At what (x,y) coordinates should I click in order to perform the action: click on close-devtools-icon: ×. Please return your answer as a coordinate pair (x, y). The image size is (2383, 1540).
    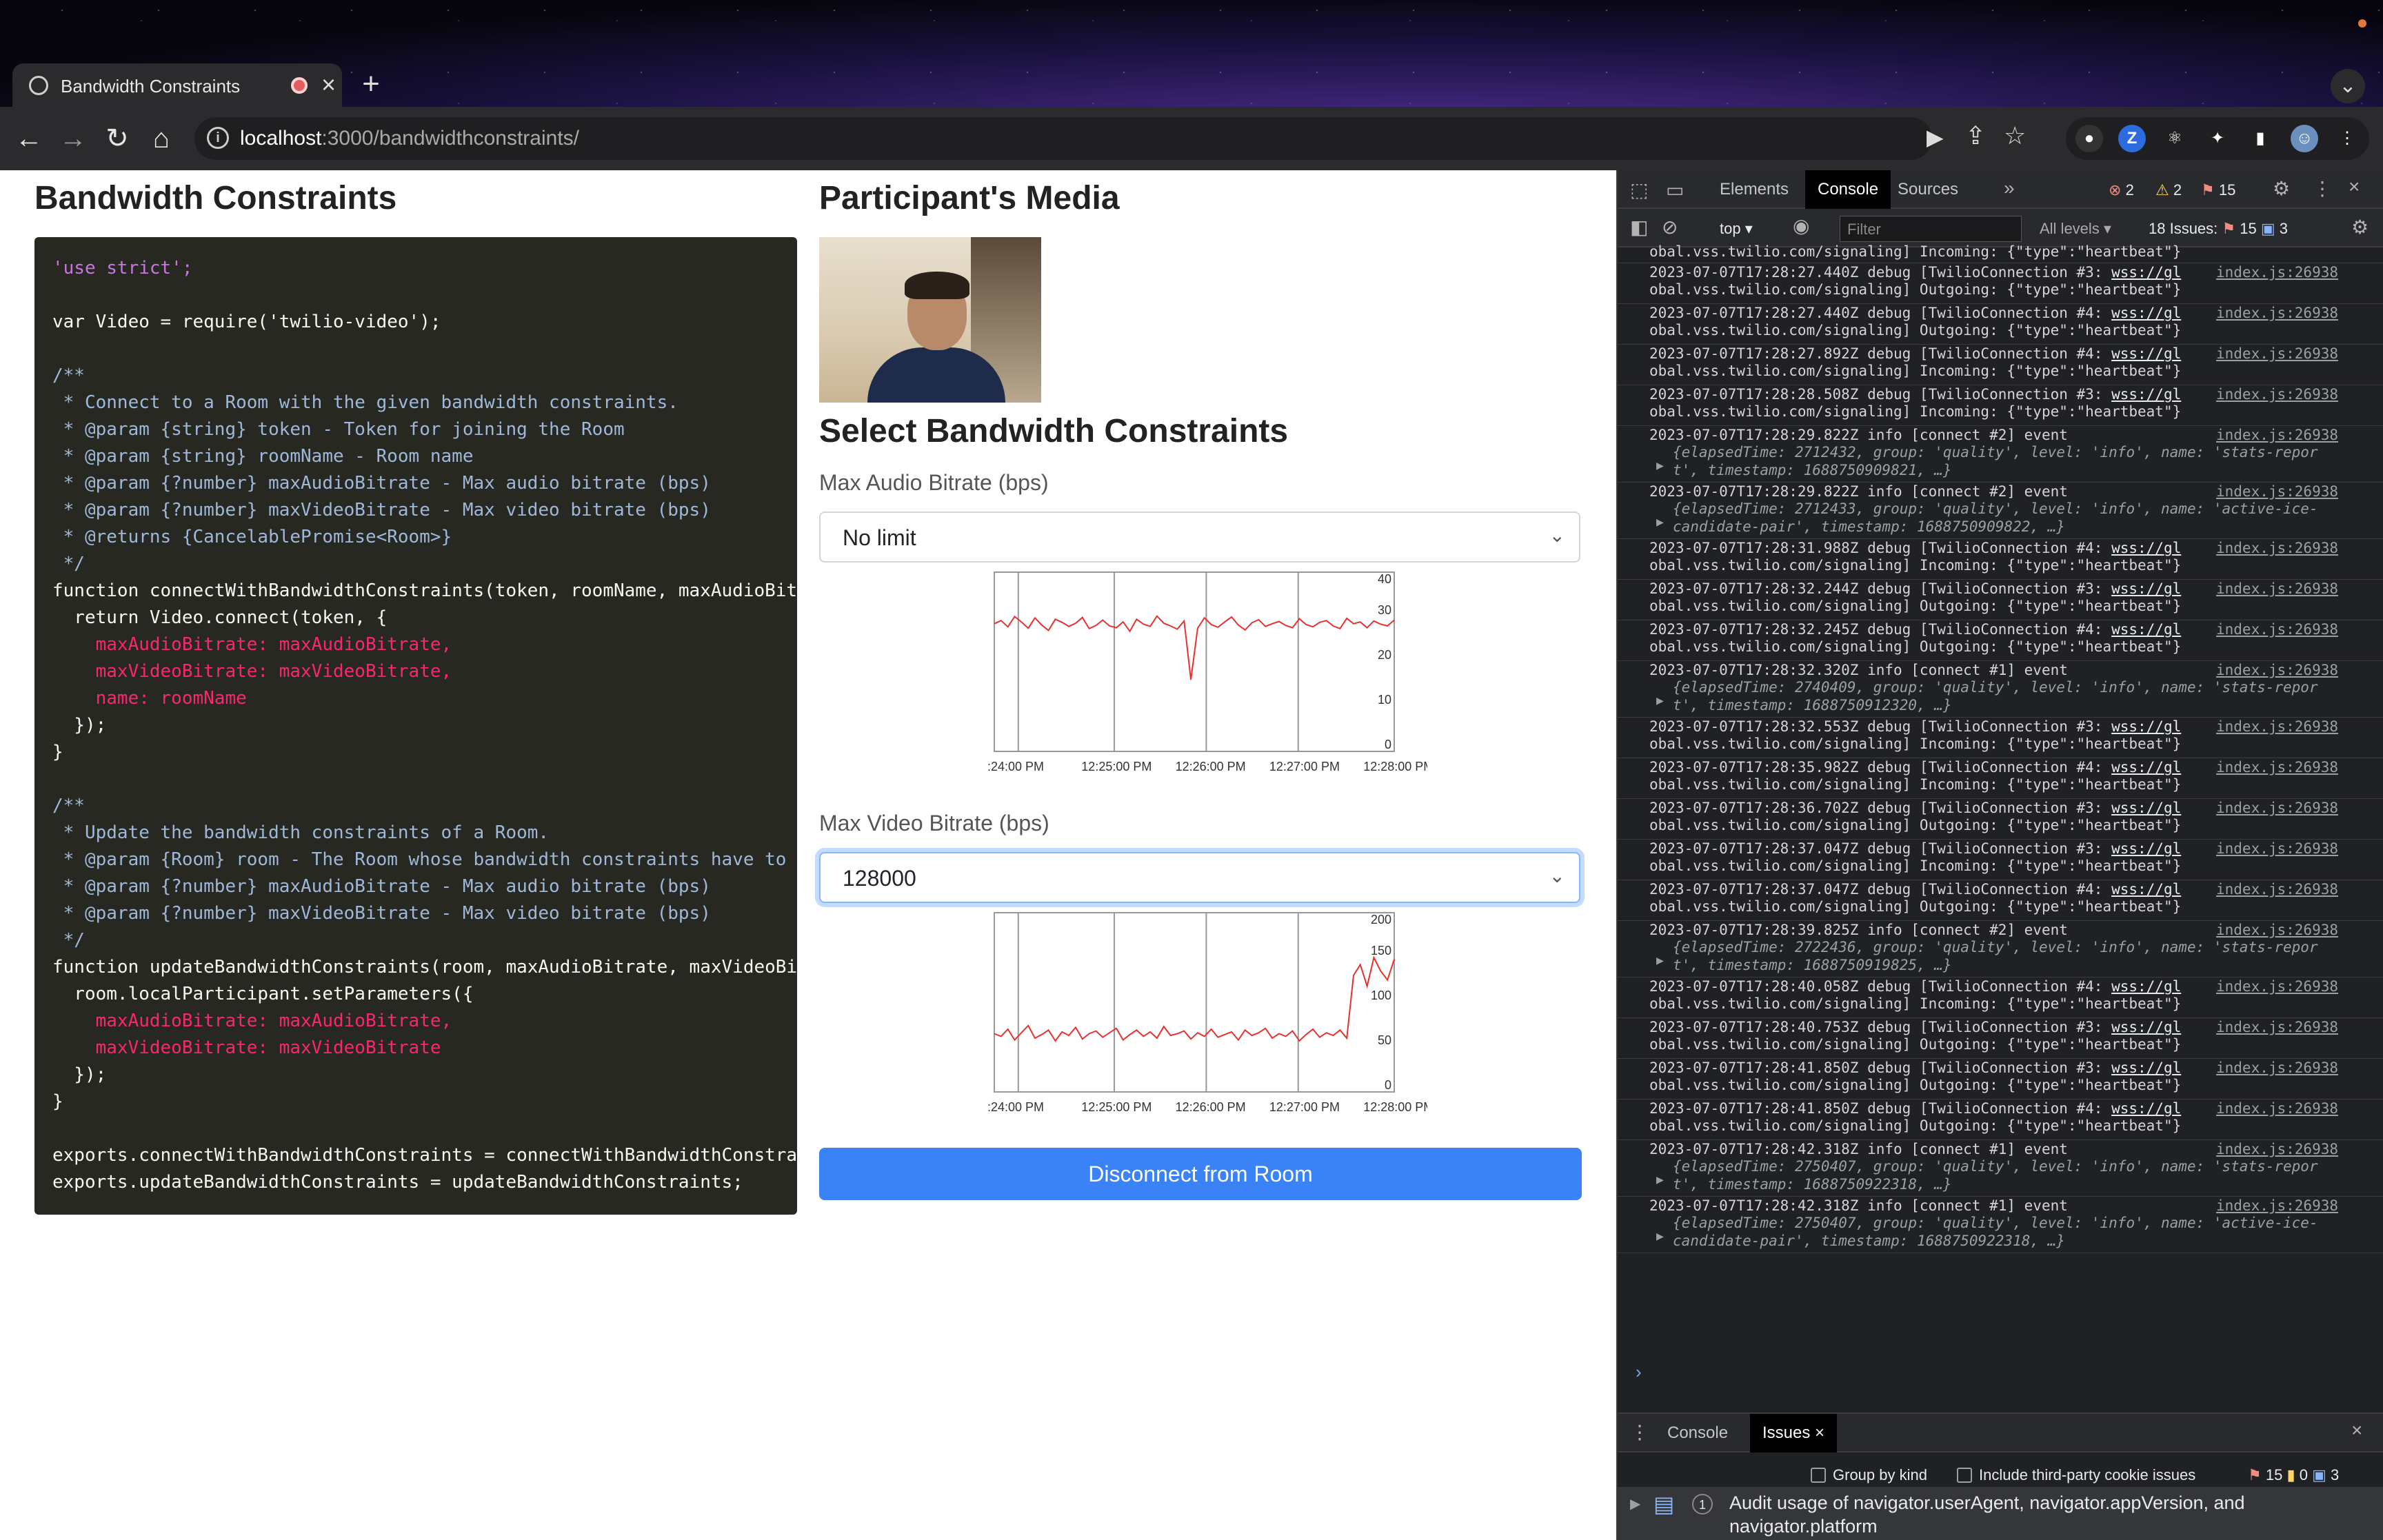
    Looking at the image, I should click on (2354, 187).